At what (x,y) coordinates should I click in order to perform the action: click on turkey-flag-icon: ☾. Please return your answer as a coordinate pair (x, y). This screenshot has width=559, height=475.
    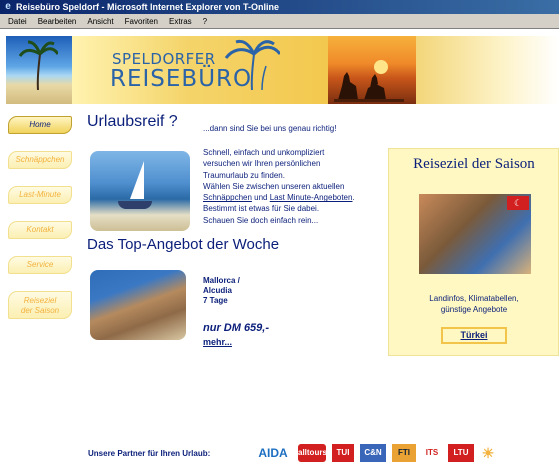
    Looking at the image, I should click on (518, 203).